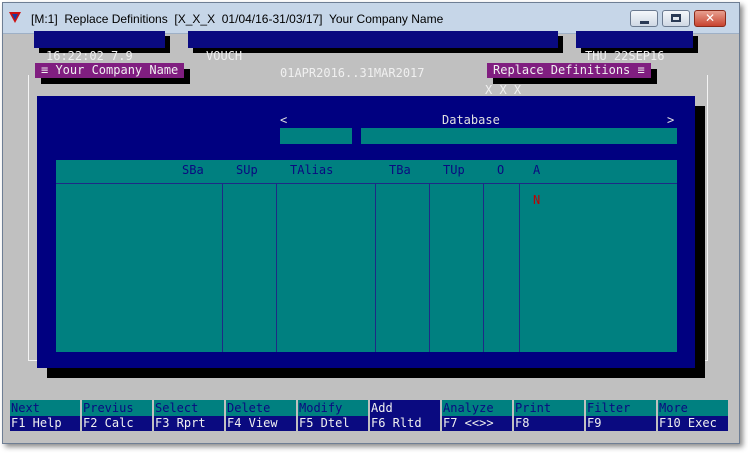  I want to click on fkey-shortcut-label: F9, so click(621, 423).